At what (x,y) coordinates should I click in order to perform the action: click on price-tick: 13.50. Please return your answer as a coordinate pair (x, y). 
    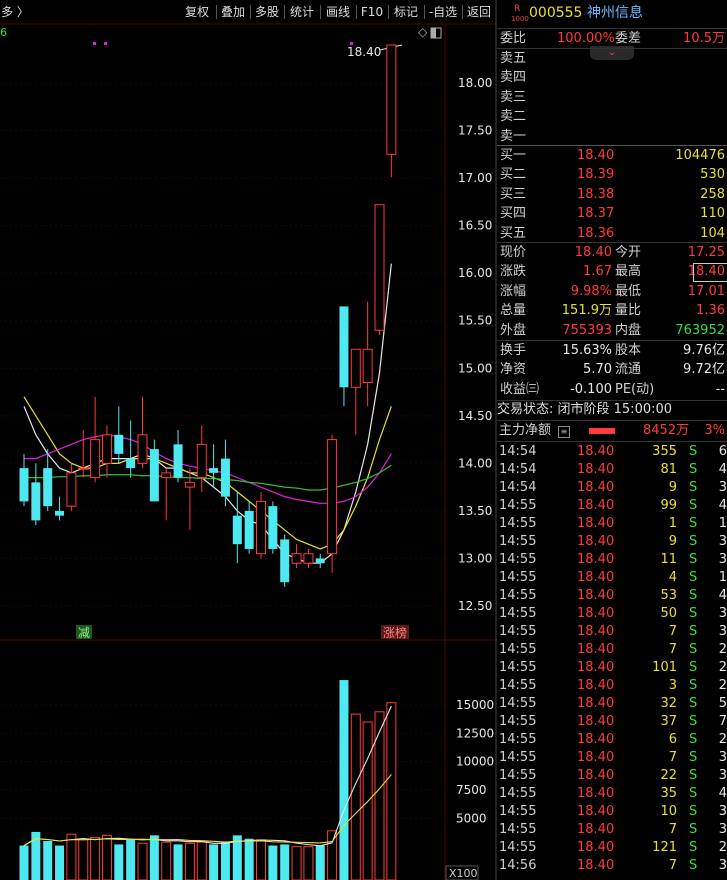
    Looking at the image, I should click on (475, 511).